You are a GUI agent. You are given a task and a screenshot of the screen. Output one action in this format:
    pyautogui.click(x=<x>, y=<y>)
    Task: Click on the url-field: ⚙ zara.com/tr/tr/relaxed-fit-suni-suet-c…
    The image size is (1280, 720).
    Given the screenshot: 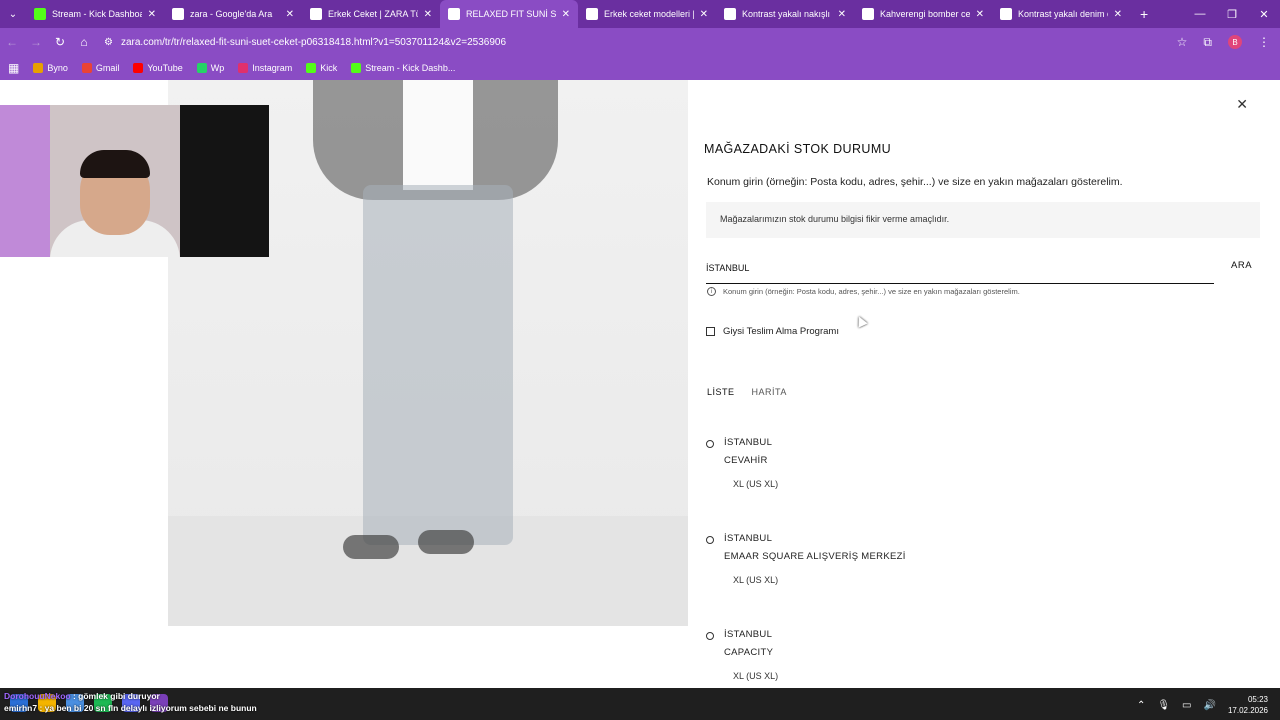 What is the action you would take?
    pyautogui.click(x=640, y=42)
    